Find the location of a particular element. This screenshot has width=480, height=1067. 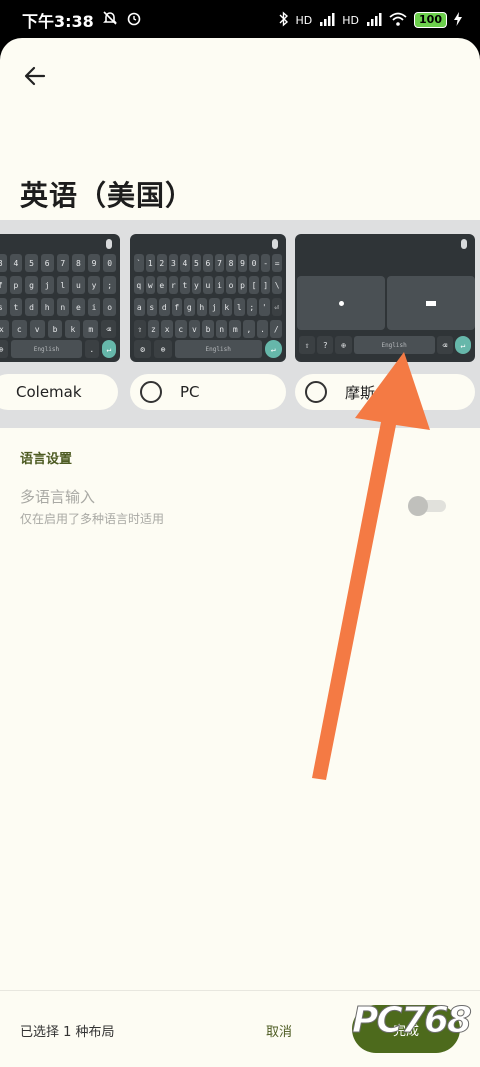

layout-option-pc: PC is located at coordinates (208, 392).